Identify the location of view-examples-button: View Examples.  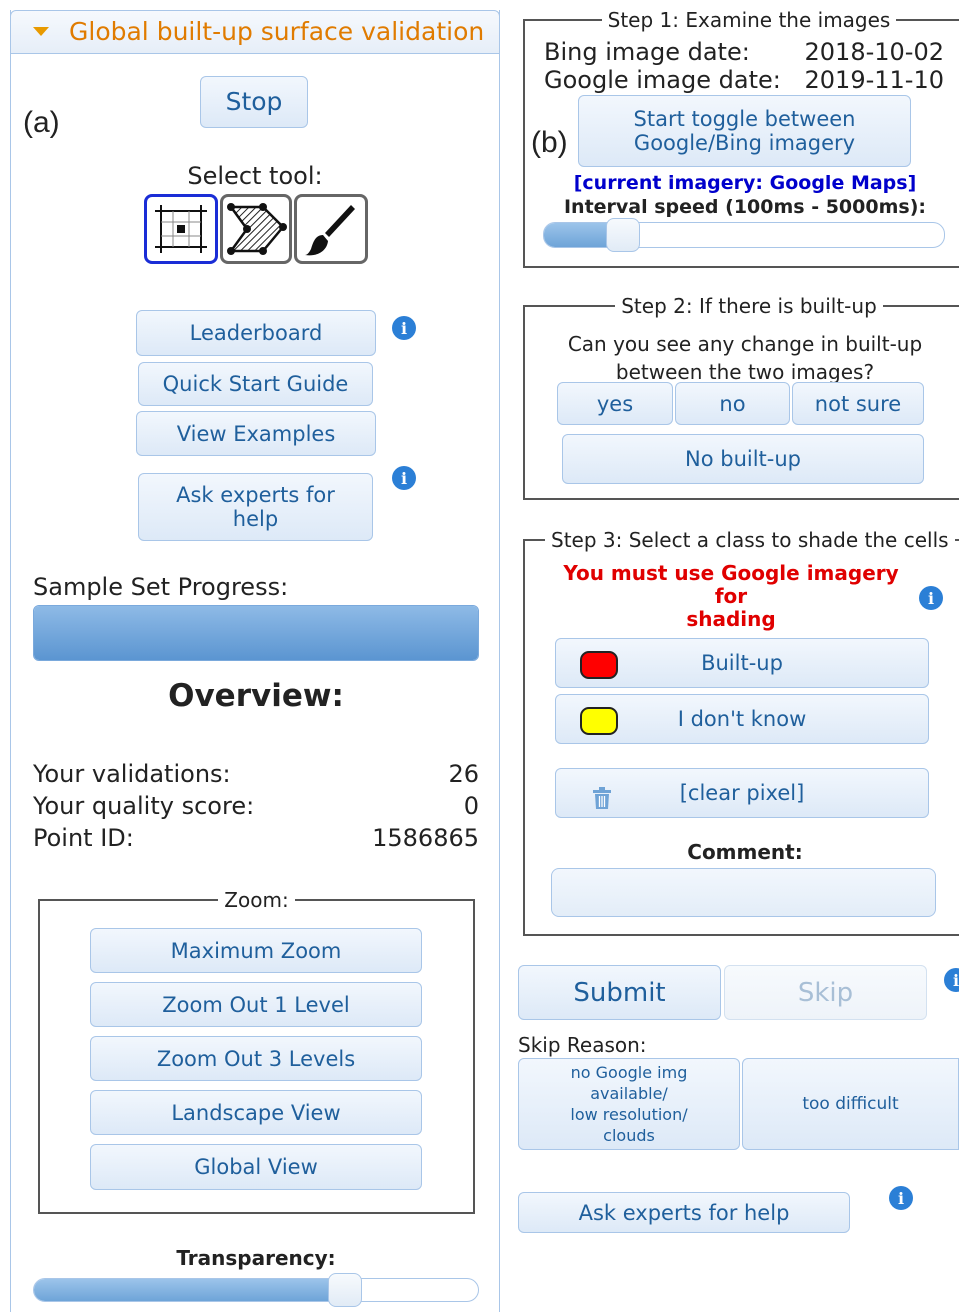
(256, 433).